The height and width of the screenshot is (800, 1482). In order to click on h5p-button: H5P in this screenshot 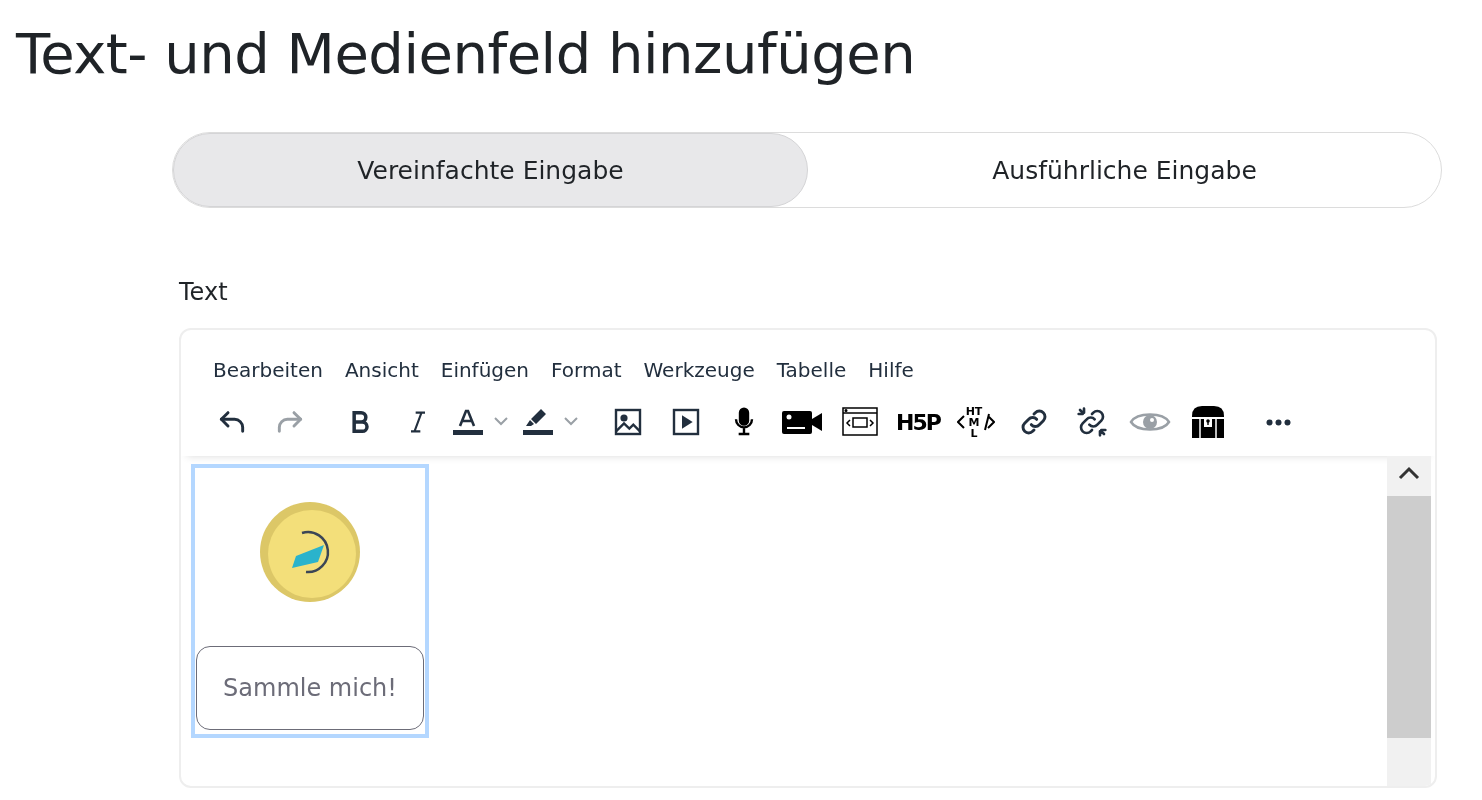, I will do `click(918, 422)`.